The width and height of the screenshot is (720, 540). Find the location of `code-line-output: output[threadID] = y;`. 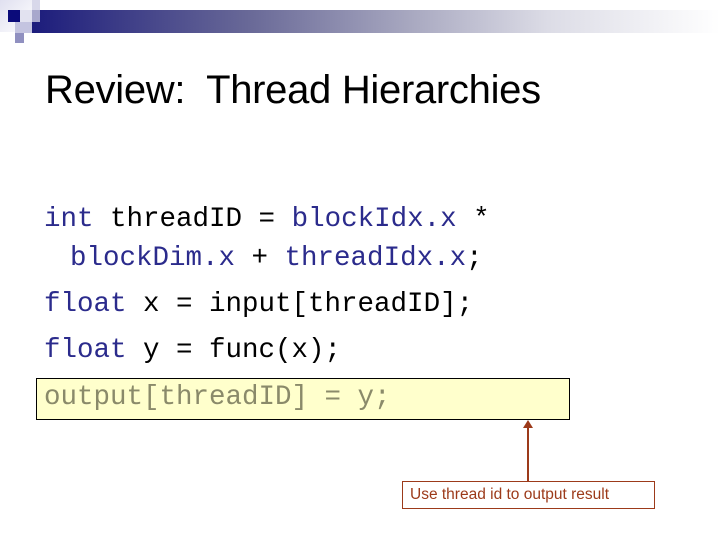

code-line-output: output[threadID] = y; is located at coordinates (217, 397).